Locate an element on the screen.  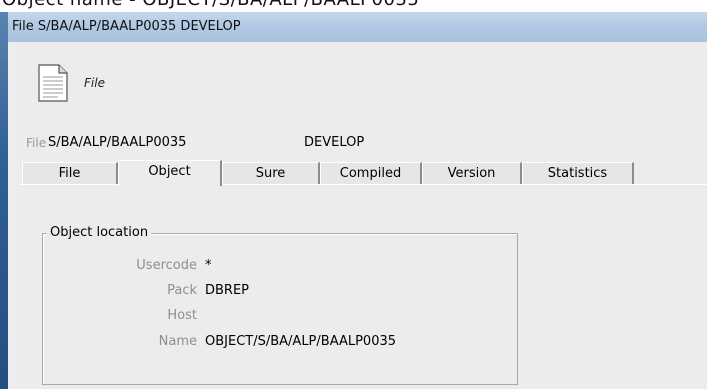
title-bar: File S/BA/ALP/BAALP0035 DEVELOP is located at coordinates (357, 27).